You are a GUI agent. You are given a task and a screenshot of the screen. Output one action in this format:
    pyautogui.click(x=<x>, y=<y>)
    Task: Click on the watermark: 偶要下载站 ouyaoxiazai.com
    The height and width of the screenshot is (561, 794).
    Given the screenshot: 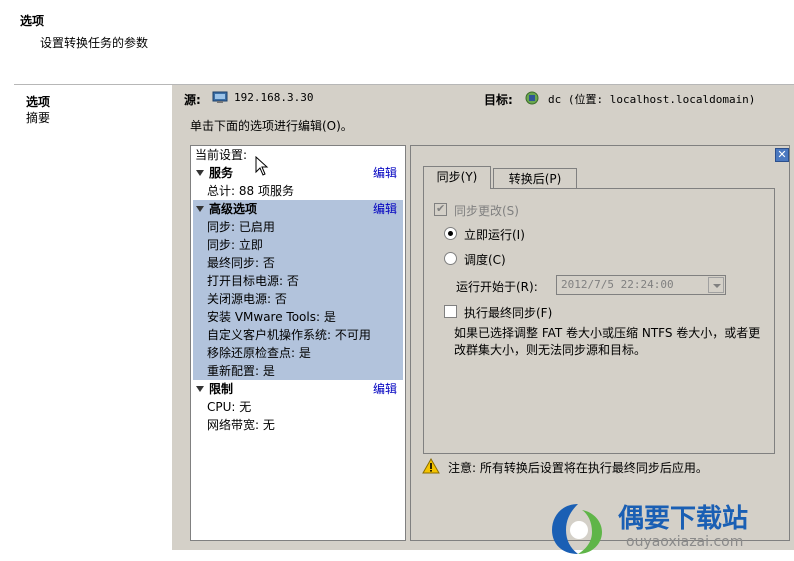 What is the action you would take?
    pyautogui.click(x=671, y=527)
    